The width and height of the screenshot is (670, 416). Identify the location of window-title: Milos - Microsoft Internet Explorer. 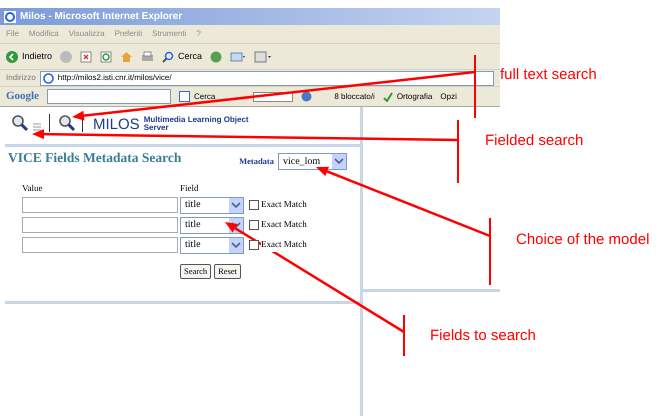
(101, 17).